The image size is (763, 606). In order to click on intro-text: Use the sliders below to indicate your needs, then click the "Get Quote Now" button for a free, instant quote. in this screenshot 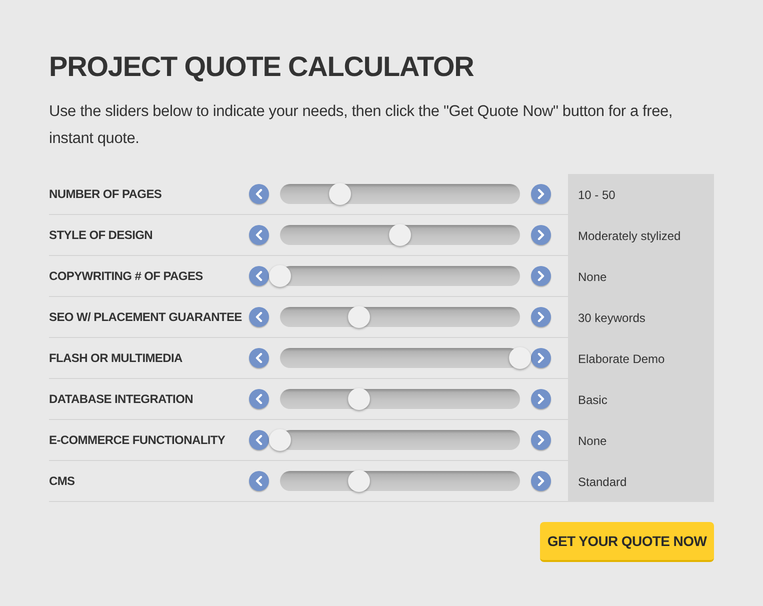, I will do `click(361, 125)`.